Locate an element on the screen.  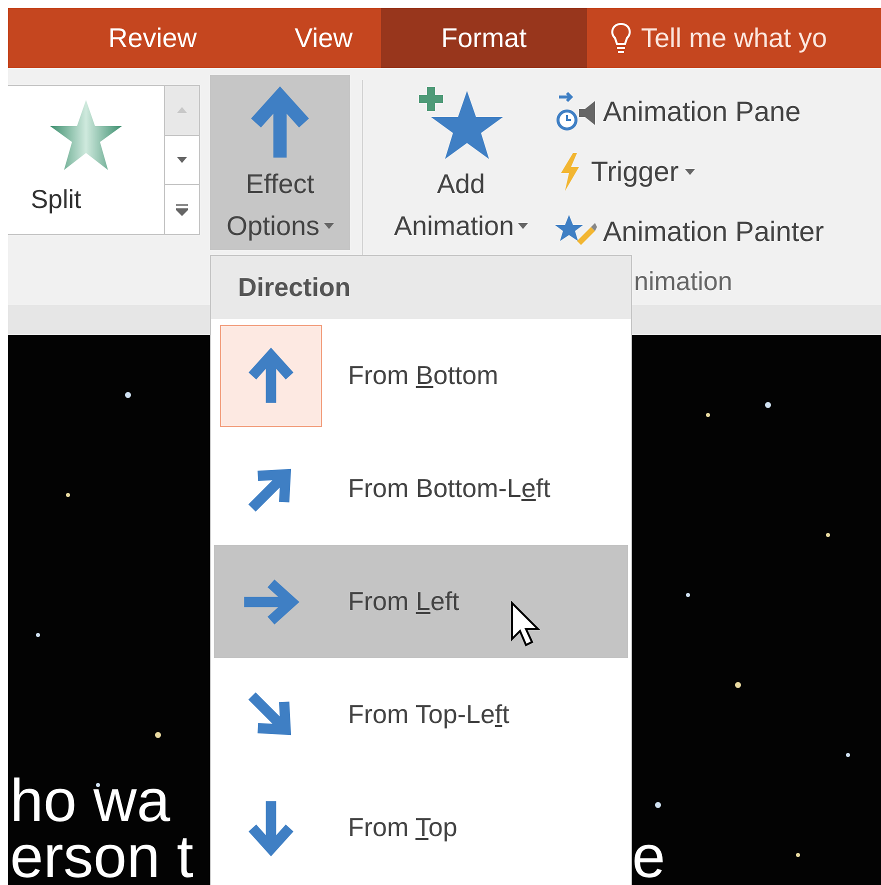
add-animation-button: Add Animation is located at coordinates (461, 162).